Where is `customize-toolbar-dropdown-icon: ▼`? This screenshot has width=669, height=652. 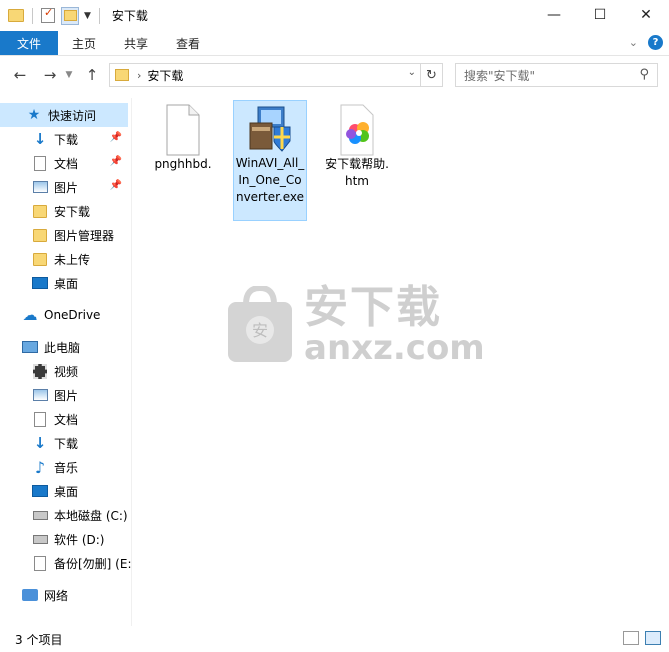 customize-toolbar-dropdown-icon: ▼ is located at coordinates (87, 16).